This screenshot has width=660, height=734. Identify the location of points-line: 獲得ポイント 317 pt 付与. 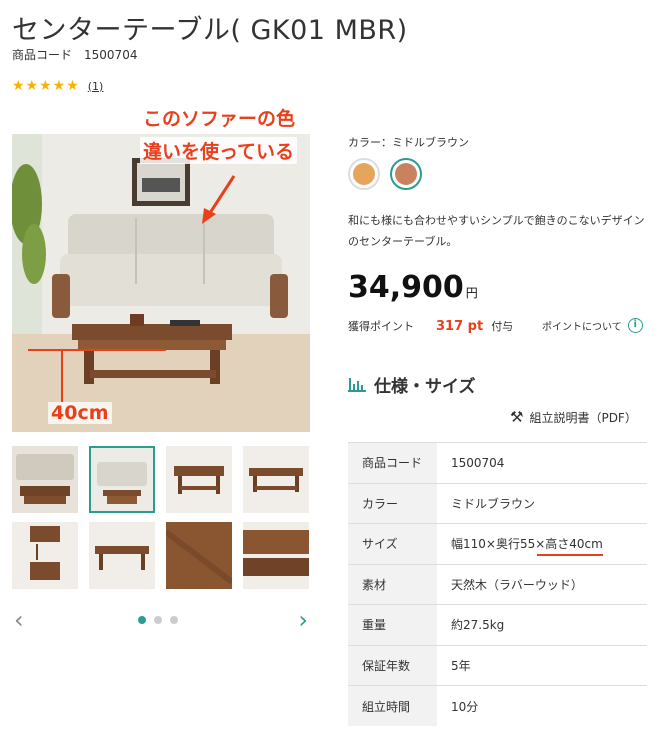
(430, 326).